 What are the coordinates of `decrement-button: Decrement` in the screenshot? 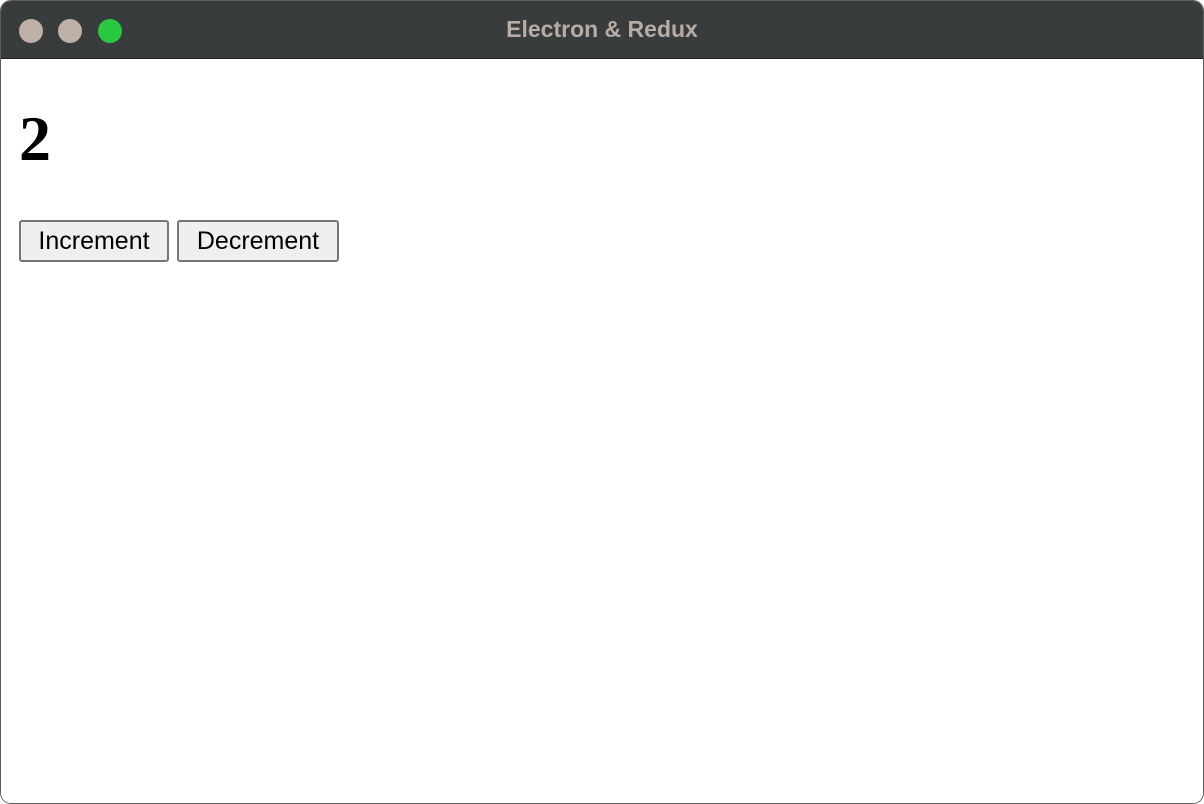 It's located at (258, 241).